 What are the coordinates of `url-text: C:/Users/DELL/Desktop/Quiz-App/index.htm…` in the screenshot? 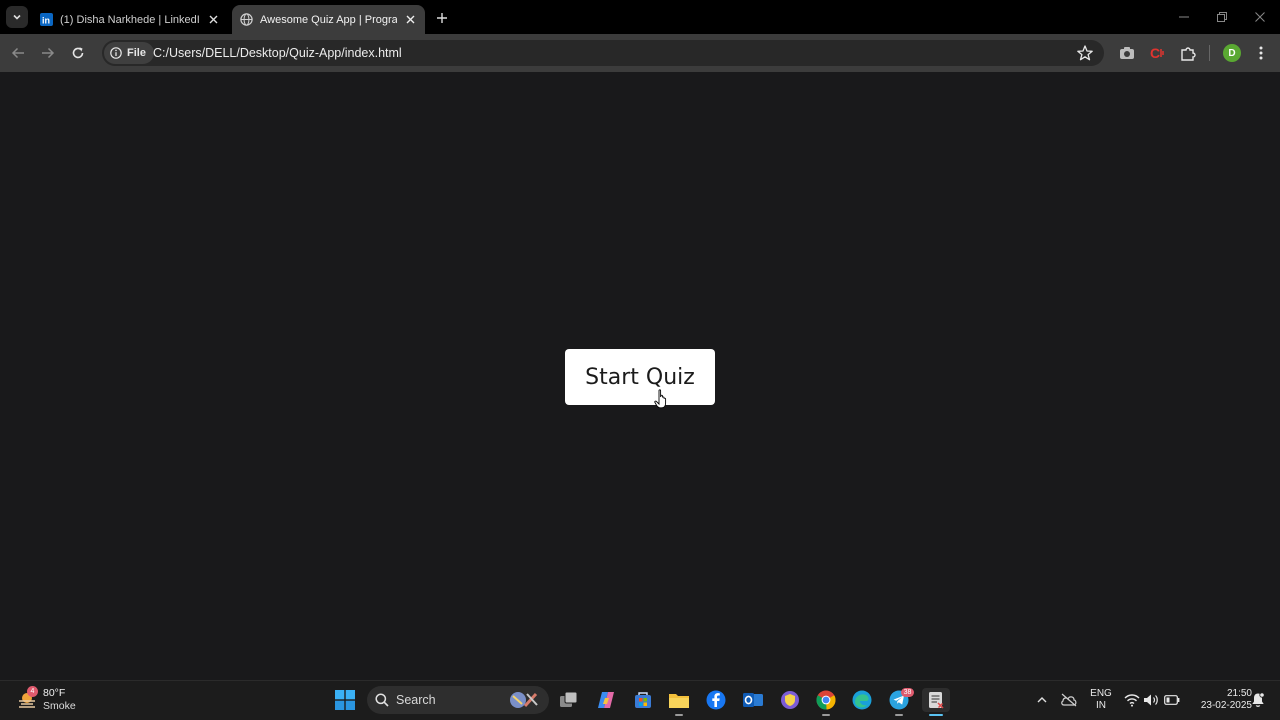 It's located at (277, 53).